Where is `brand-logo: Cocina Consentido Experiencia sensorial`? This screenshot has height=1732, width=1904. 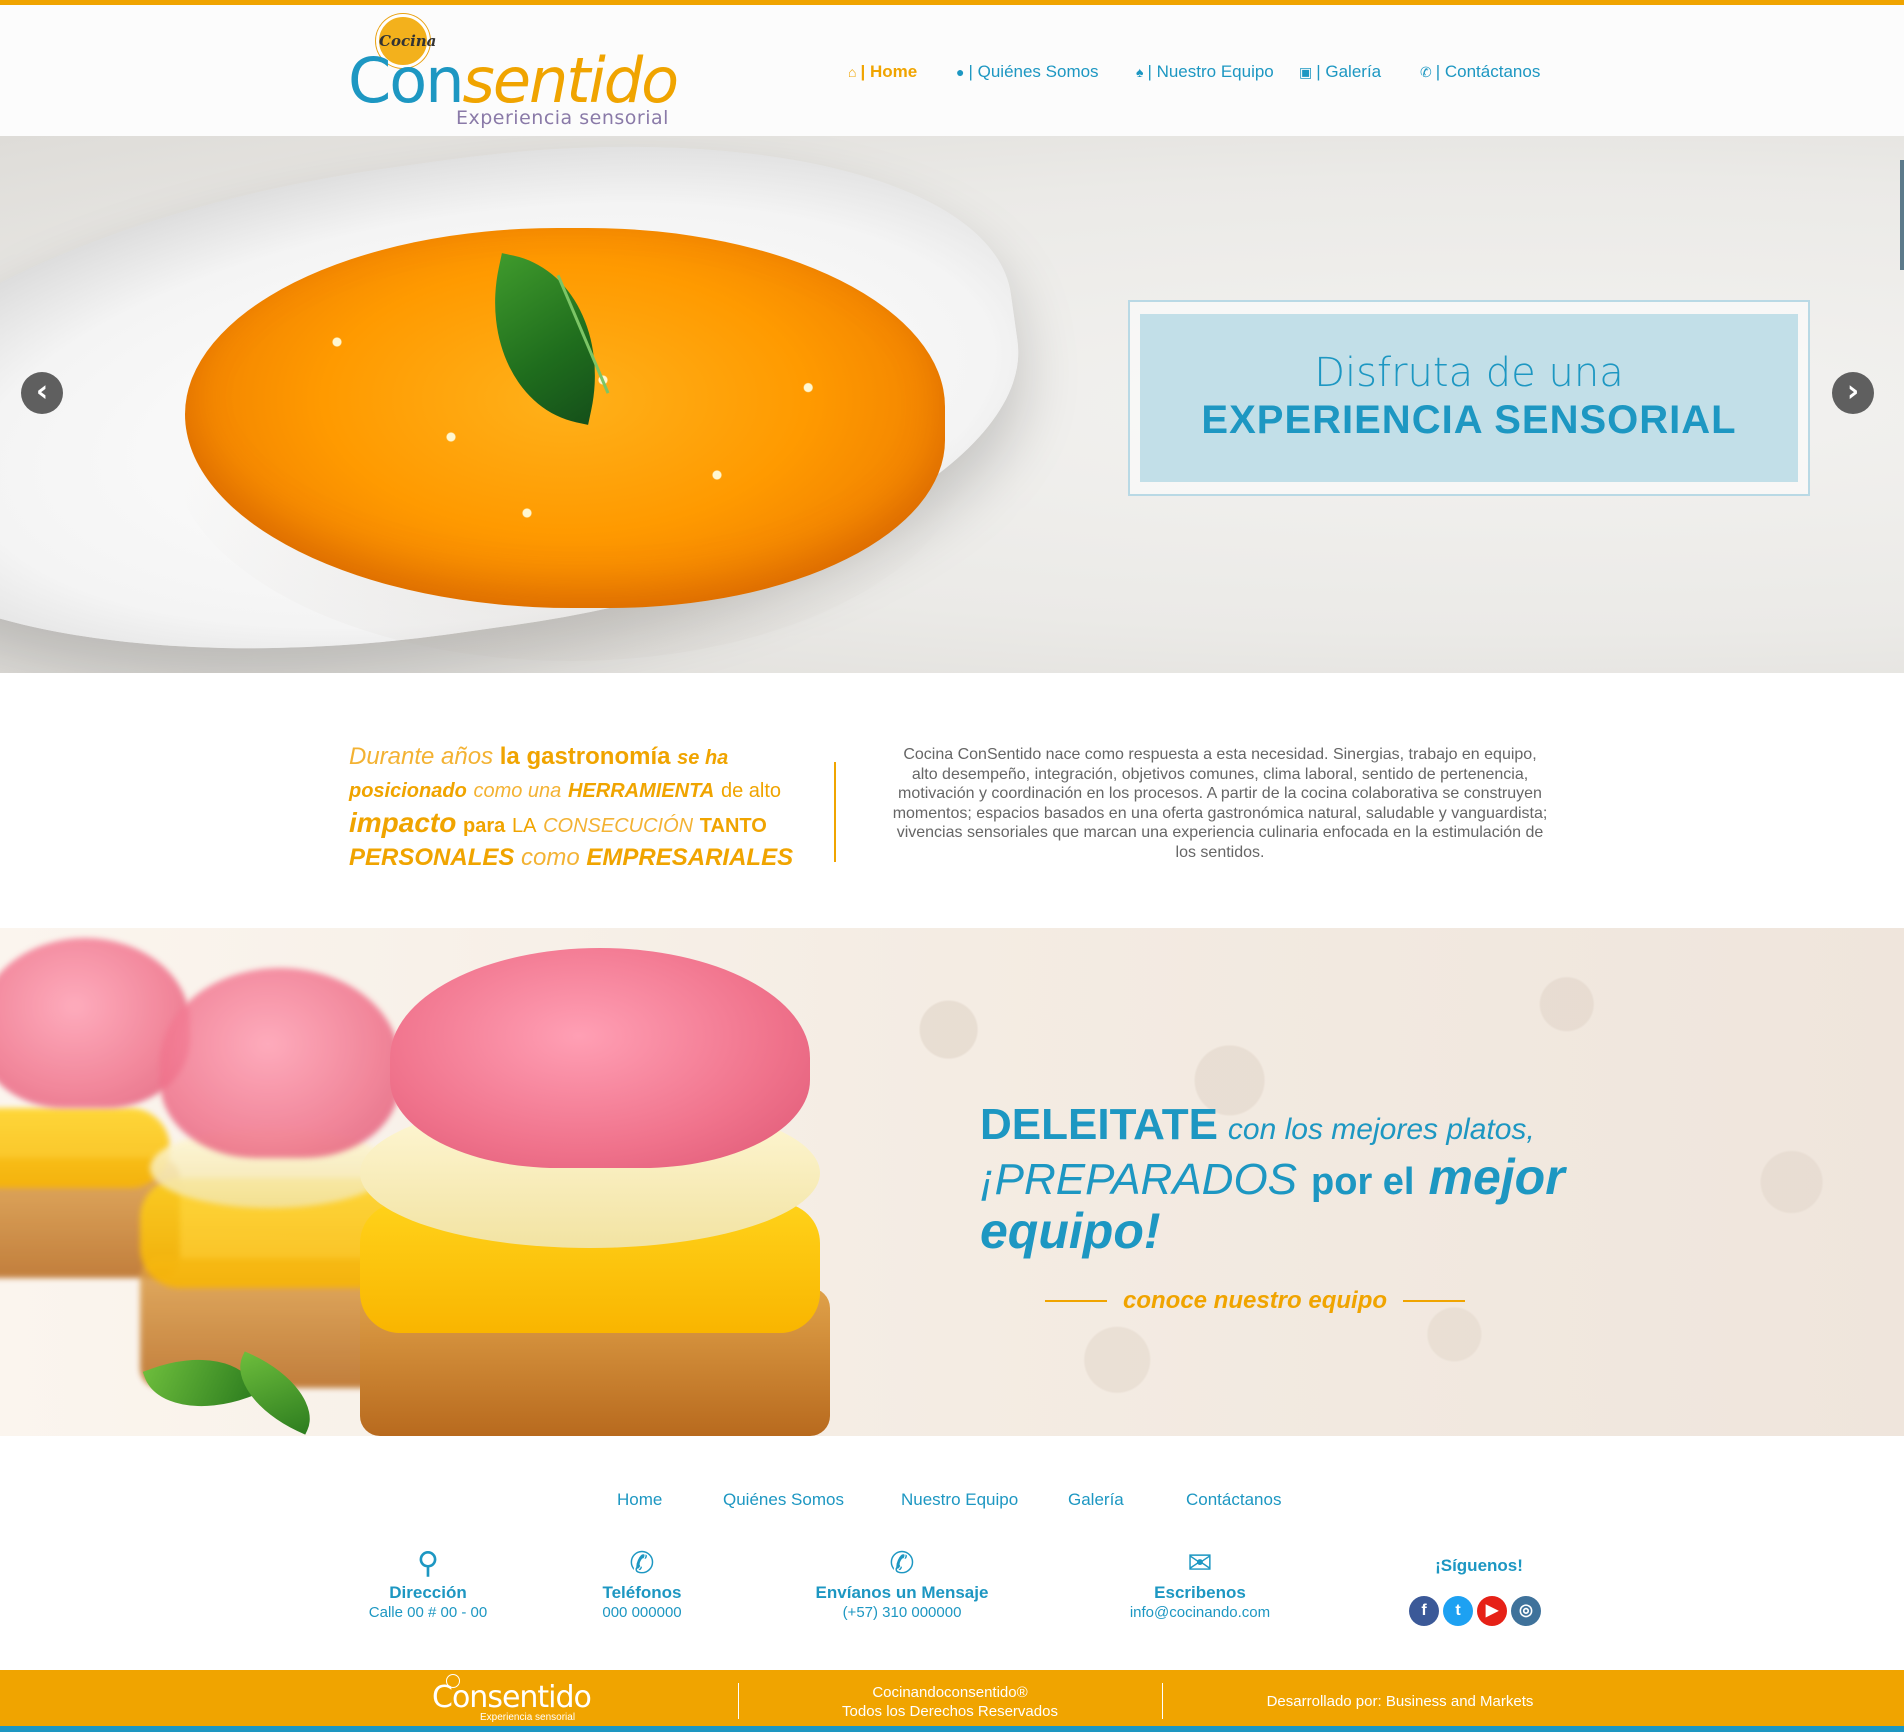 brand-logo: Cocina Consentido Experiencia sensorial is located at coordinates (513, 69).